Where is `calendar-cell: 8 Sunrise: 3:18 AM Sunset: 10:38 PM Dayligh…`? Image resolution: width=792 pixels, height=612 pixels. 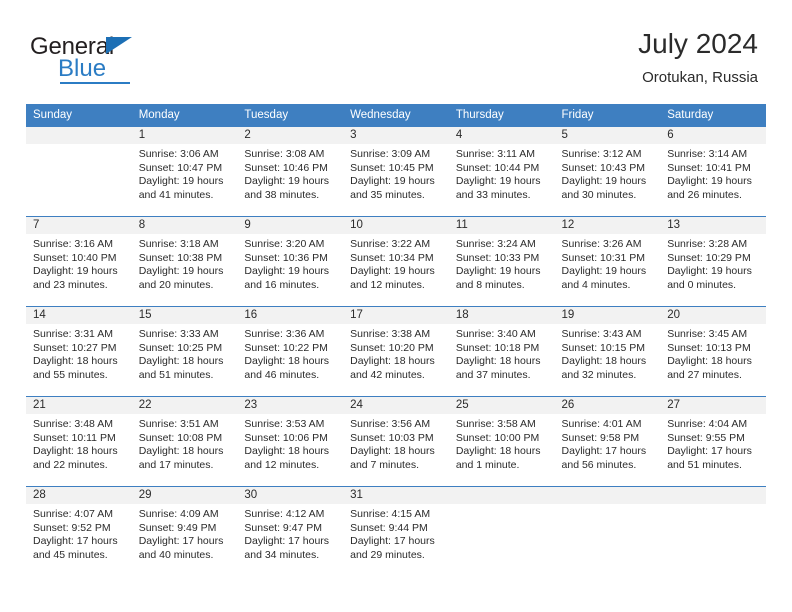
calendar-cell: 8 Sunrise: 3:18 AM Sunset: 10:38 PM Dayligh… is located at coordinates (184, 261).